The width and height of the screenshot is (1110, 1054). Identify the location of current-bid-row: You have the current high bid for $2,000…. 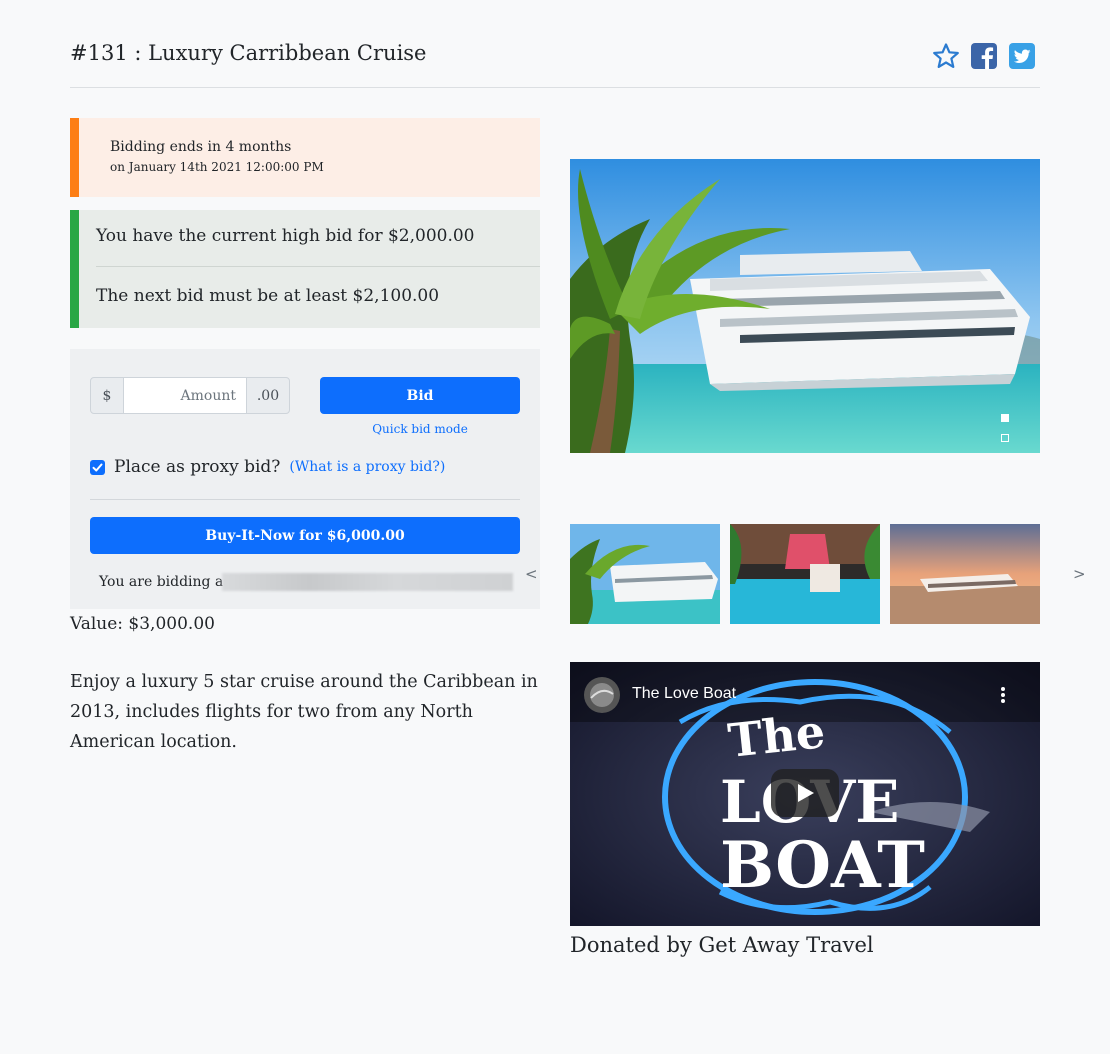
(318, 238).